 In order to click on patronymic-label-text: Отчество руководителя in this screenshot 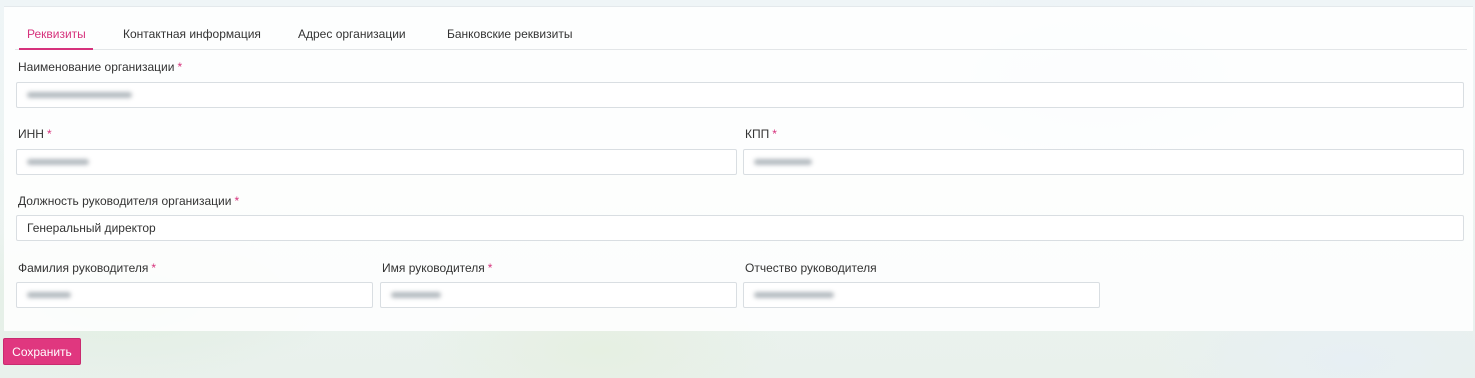, I will do `click(811, 268)`.